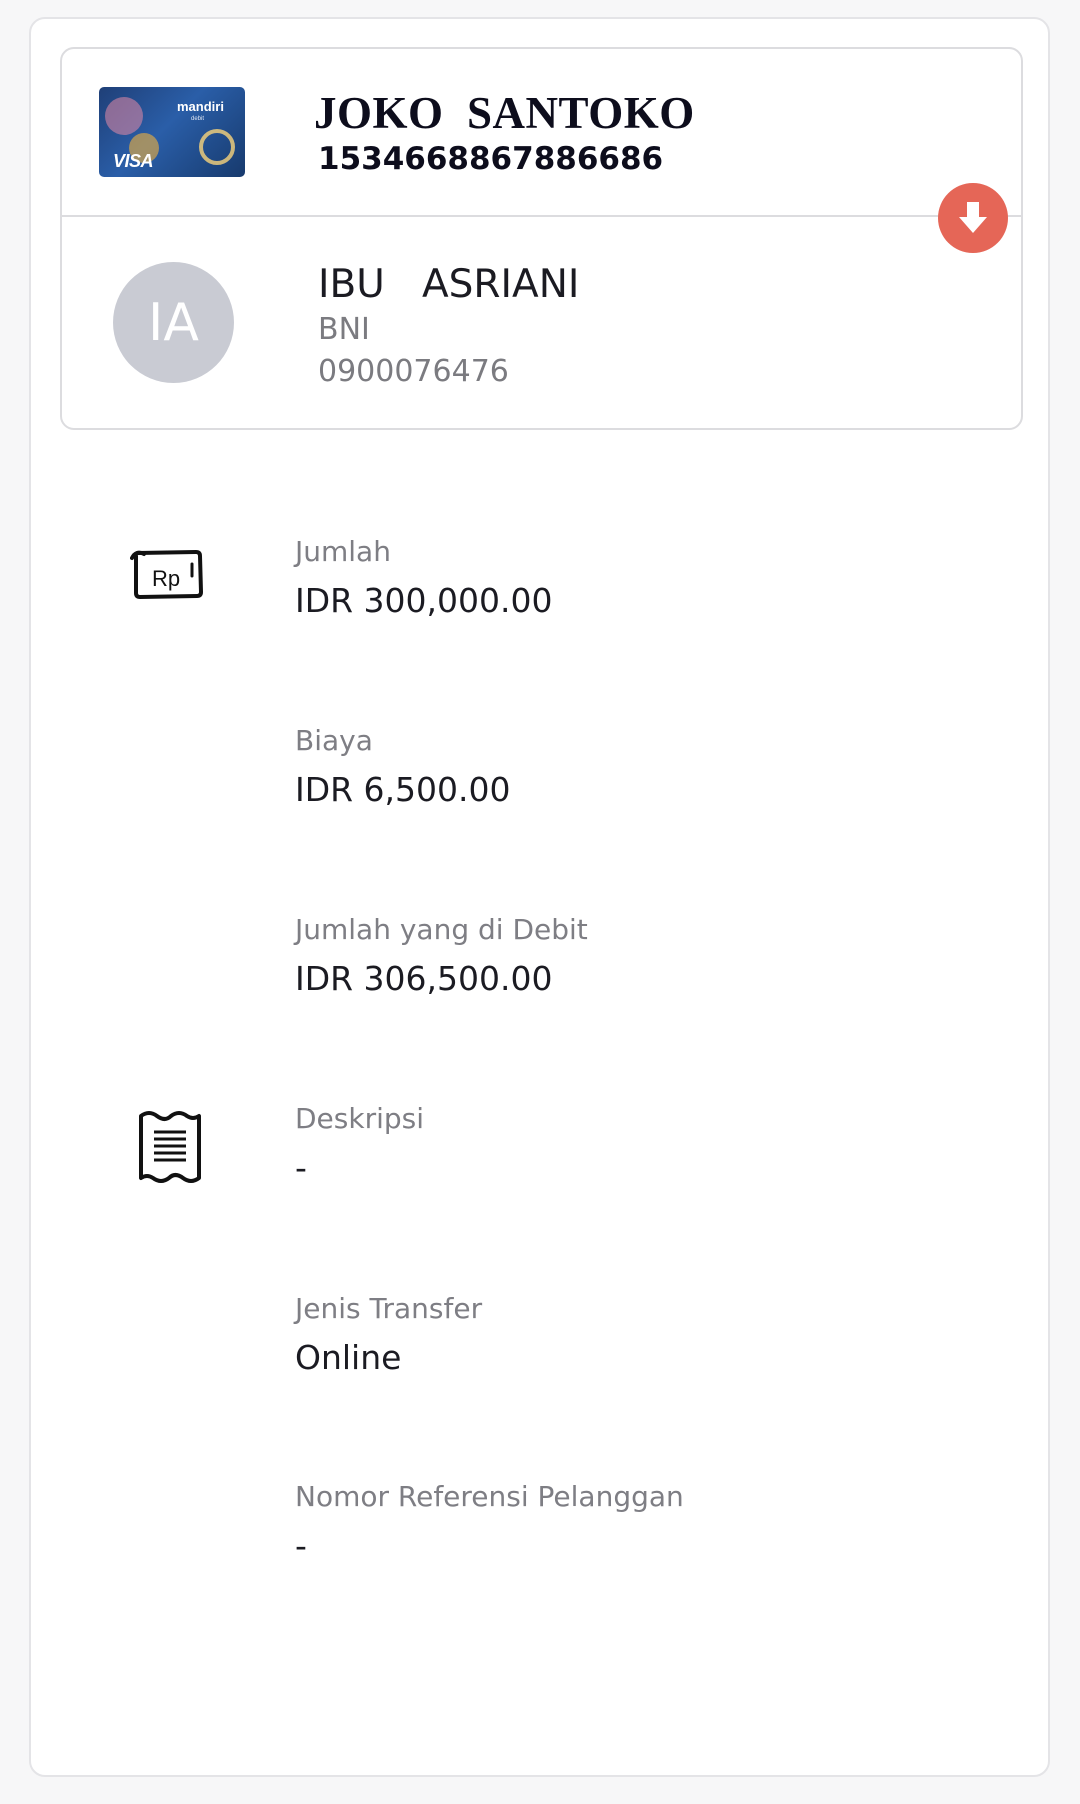  What do you see at coordinates (170, 1149) in the screenshot?
I see `receipt-icon` at bounding box center [170, 1149].